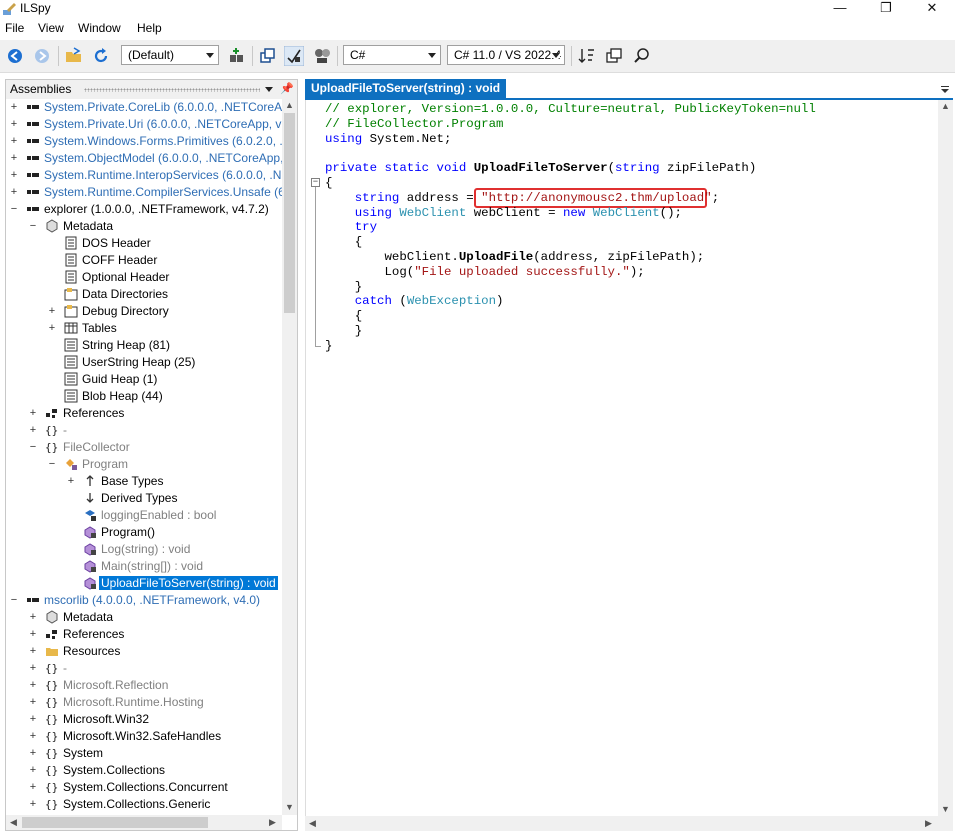 This screenshot has height=837, width=955. What do you see at coordinates (269, 89) in the screenshot?
I see `panel-options-chevron-icon` at bounding box center [269, 89].